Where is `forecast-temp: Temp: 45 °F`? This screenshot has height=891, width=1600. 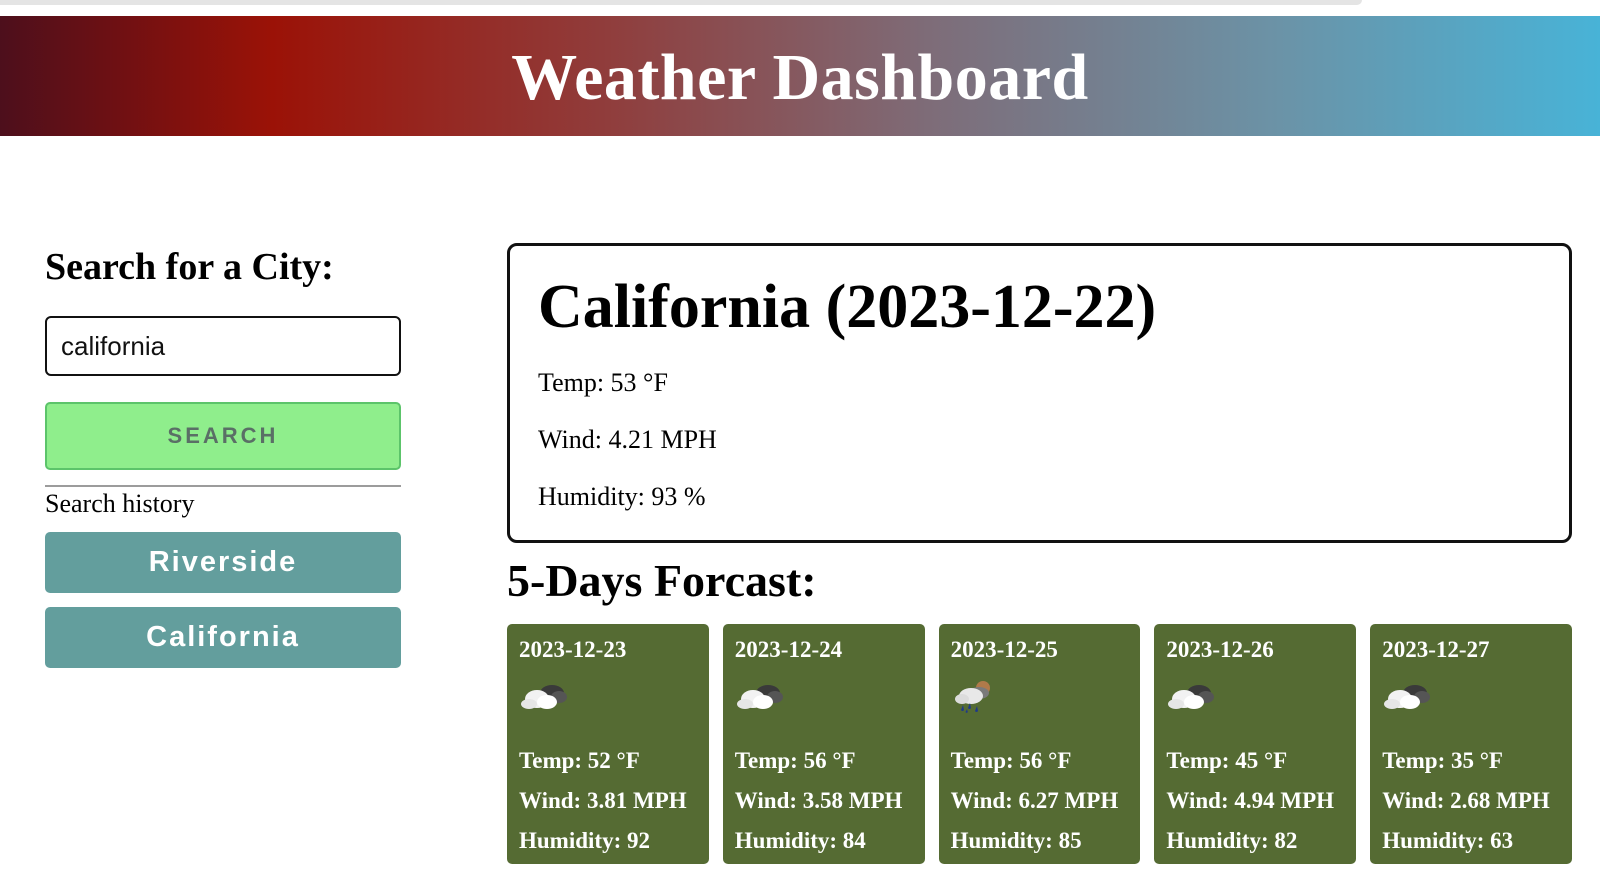
forecast-temp: Temp: 45 °F is located at coordinates (1227, 760).